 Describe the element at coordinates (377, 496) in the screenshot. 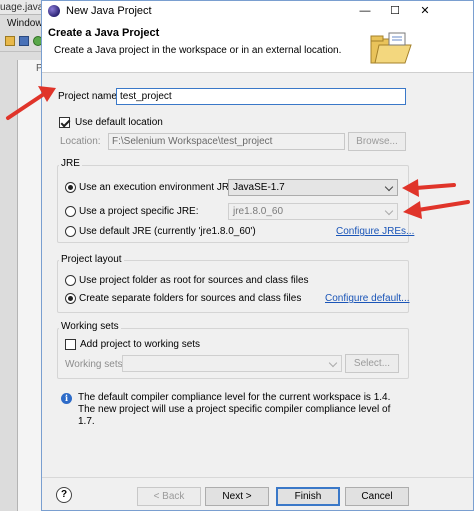

I see `cancel-button: Cancel` at that location.